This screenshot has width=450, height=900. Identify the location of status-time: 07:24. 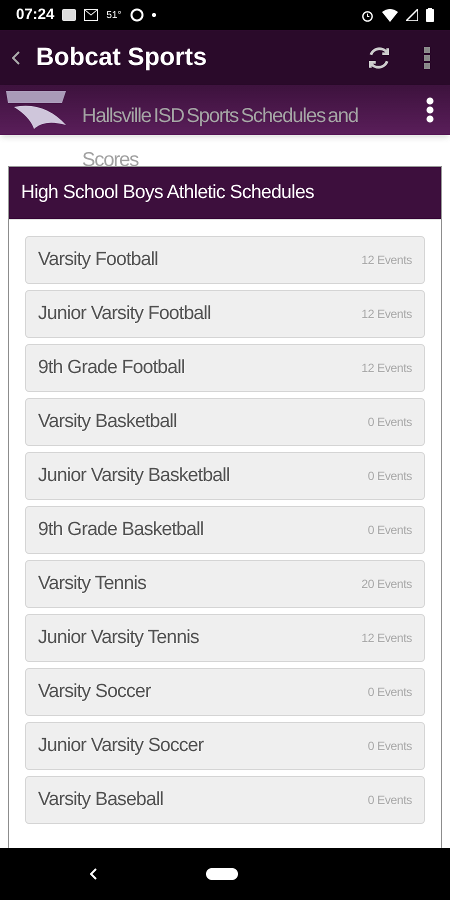
(35, 14).